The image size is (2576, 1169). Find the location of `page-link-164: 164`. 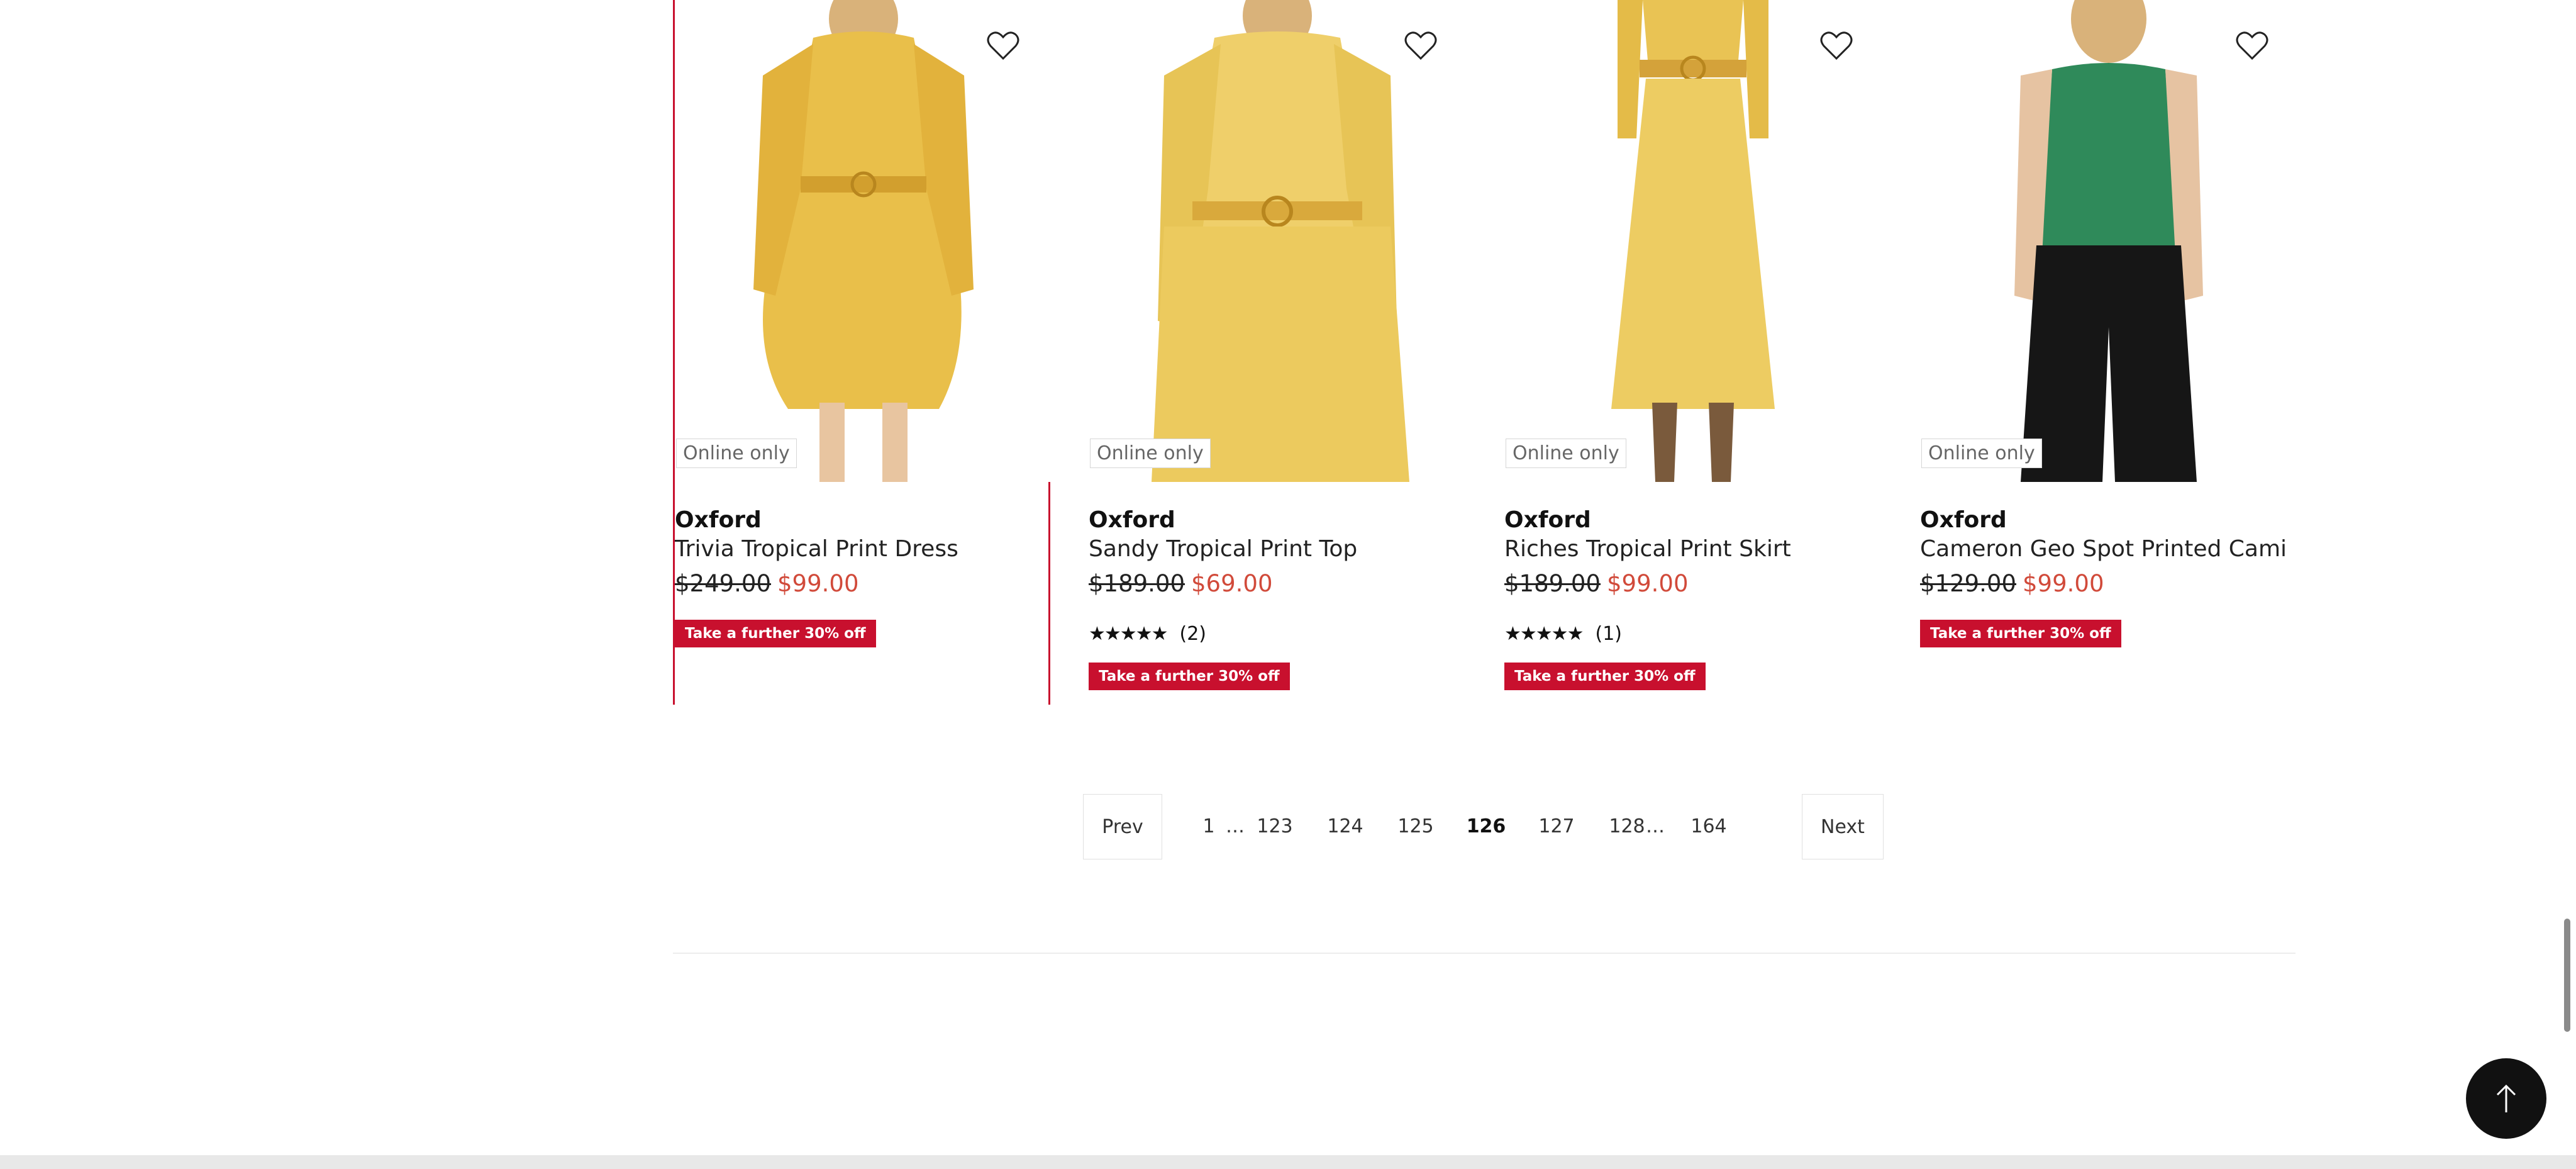

page-link-164: 164 is located at coordinates (1709, 826).